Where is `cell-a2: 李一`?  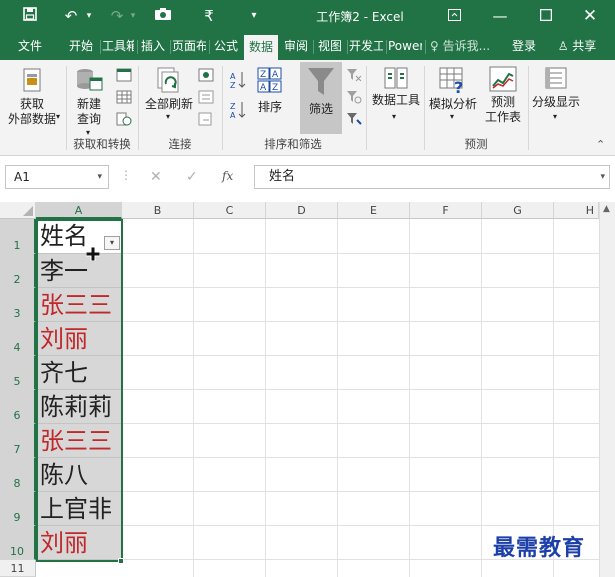
cell-a2: 李一 is located at coordinates (79, 271).